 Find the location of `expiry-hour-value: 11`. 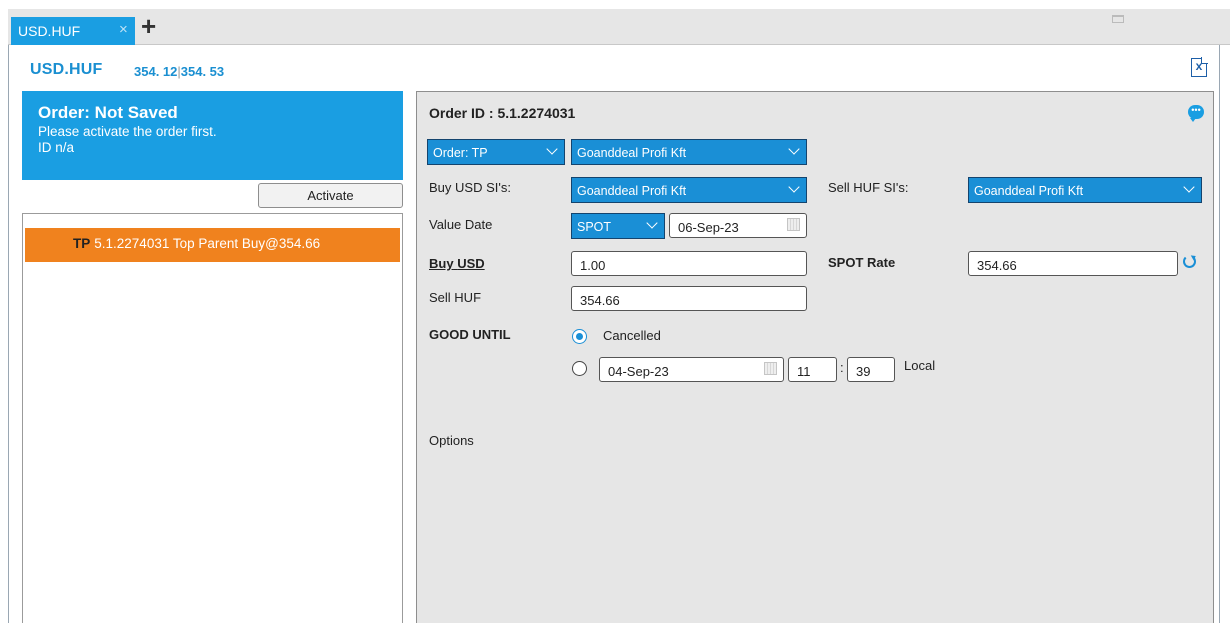

expiry-hour-value: 11 is located at coordinates (804, 371).